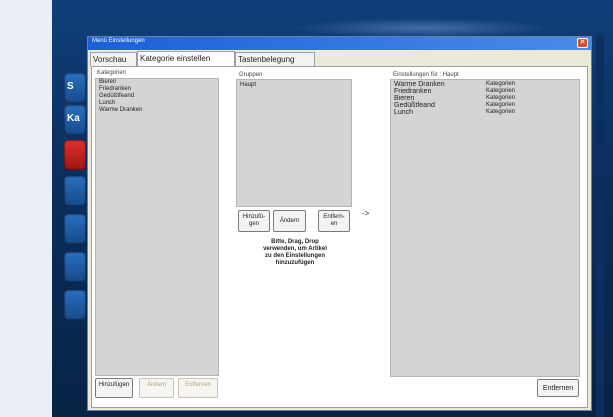  Describe the element at coordinates (414, 105) in the screenshot. I see `settings-row-name: Gedüßtfeand` at that location.